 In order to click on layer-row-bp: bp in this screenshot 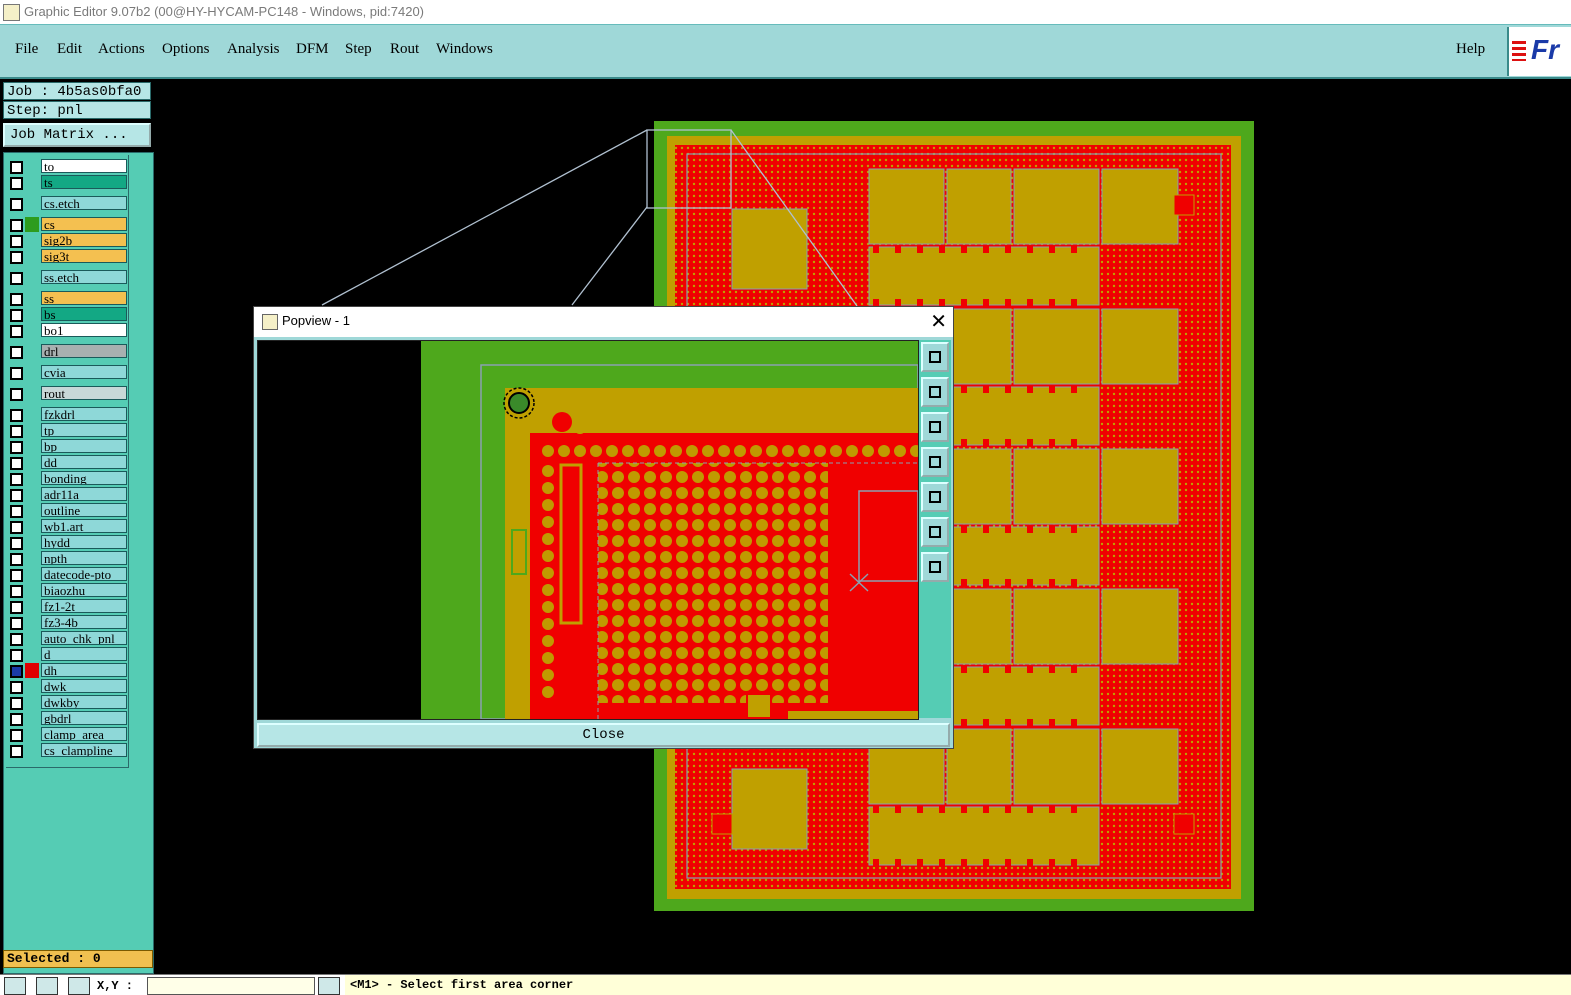, I will do `click(67, 446)`.